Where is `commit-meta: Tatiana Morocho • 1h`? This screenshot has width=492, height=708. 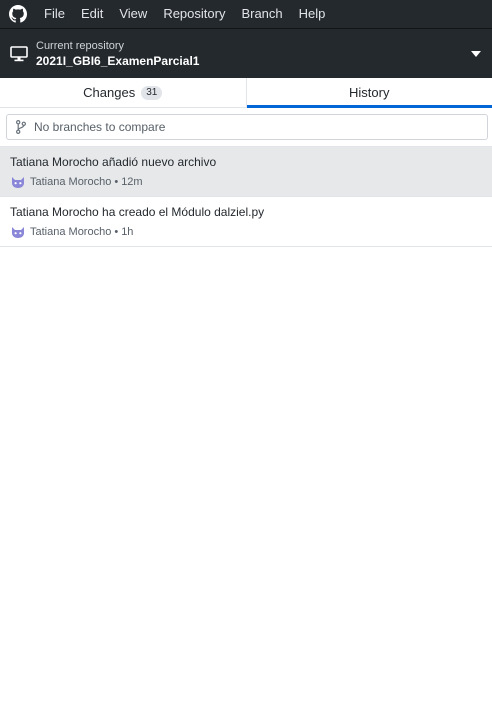 commit-meta: Tatiana Morocho • 1h is located at coordinates (246, 232).